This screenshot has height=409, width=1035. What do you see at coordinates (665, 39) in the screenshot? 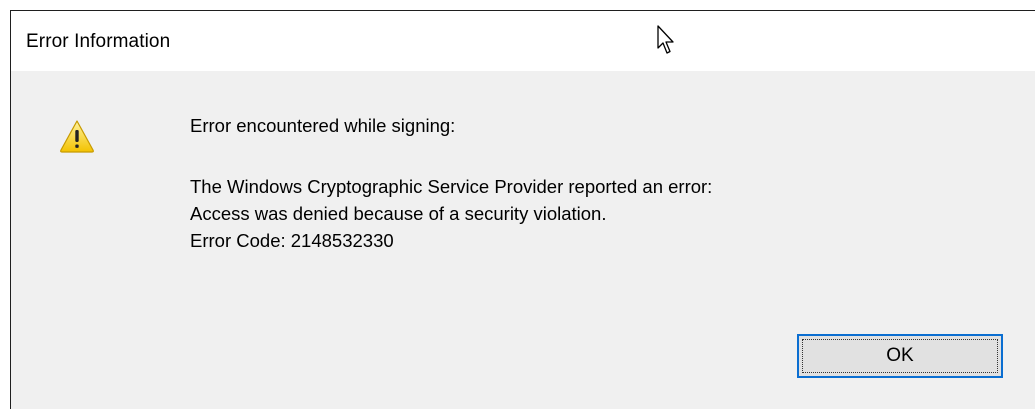
I see `mouse-cursor-icon` at bounding box center [665, 39].